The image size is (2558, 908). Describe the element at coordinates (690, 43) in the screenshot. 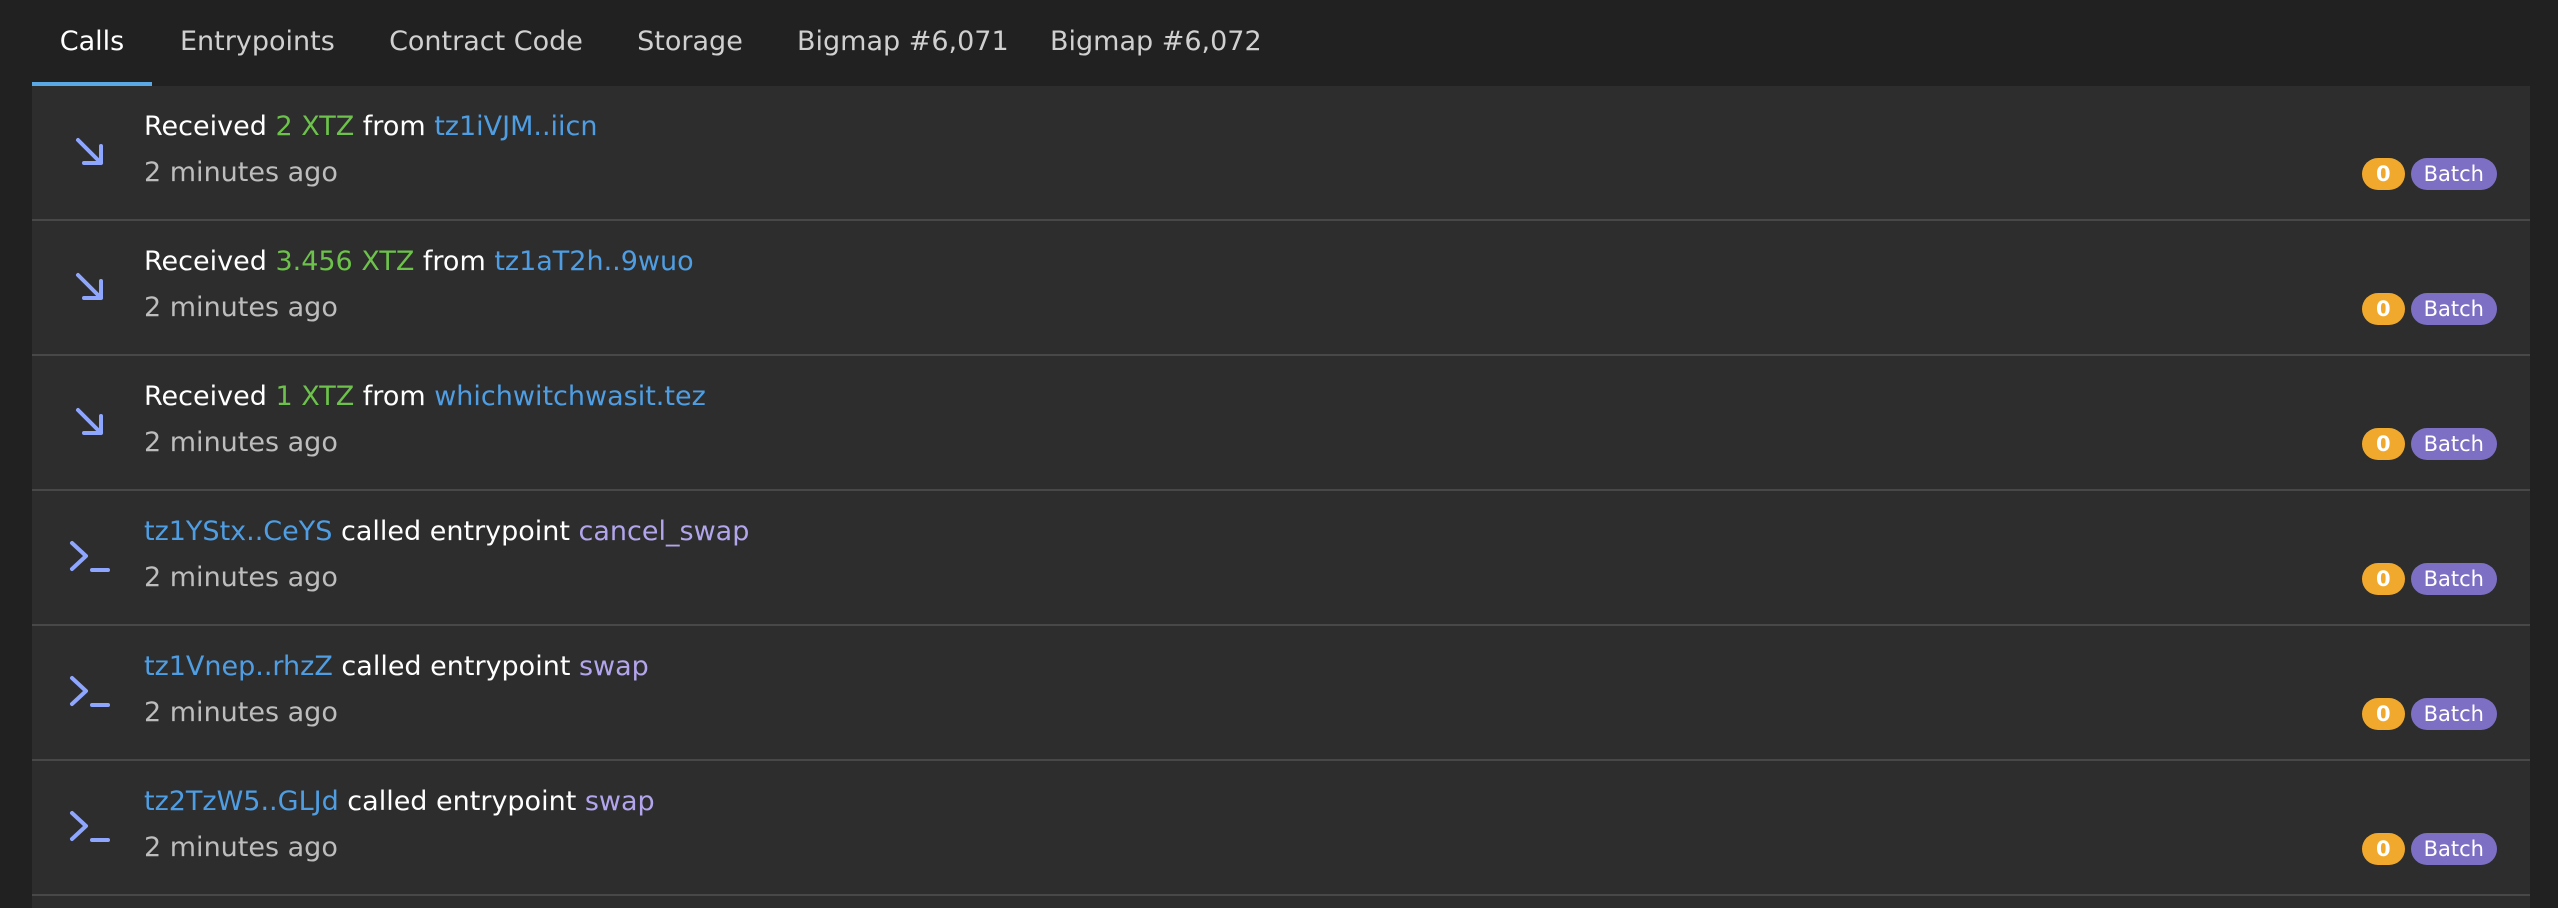

I see `tab-storage: Storage` at that location.